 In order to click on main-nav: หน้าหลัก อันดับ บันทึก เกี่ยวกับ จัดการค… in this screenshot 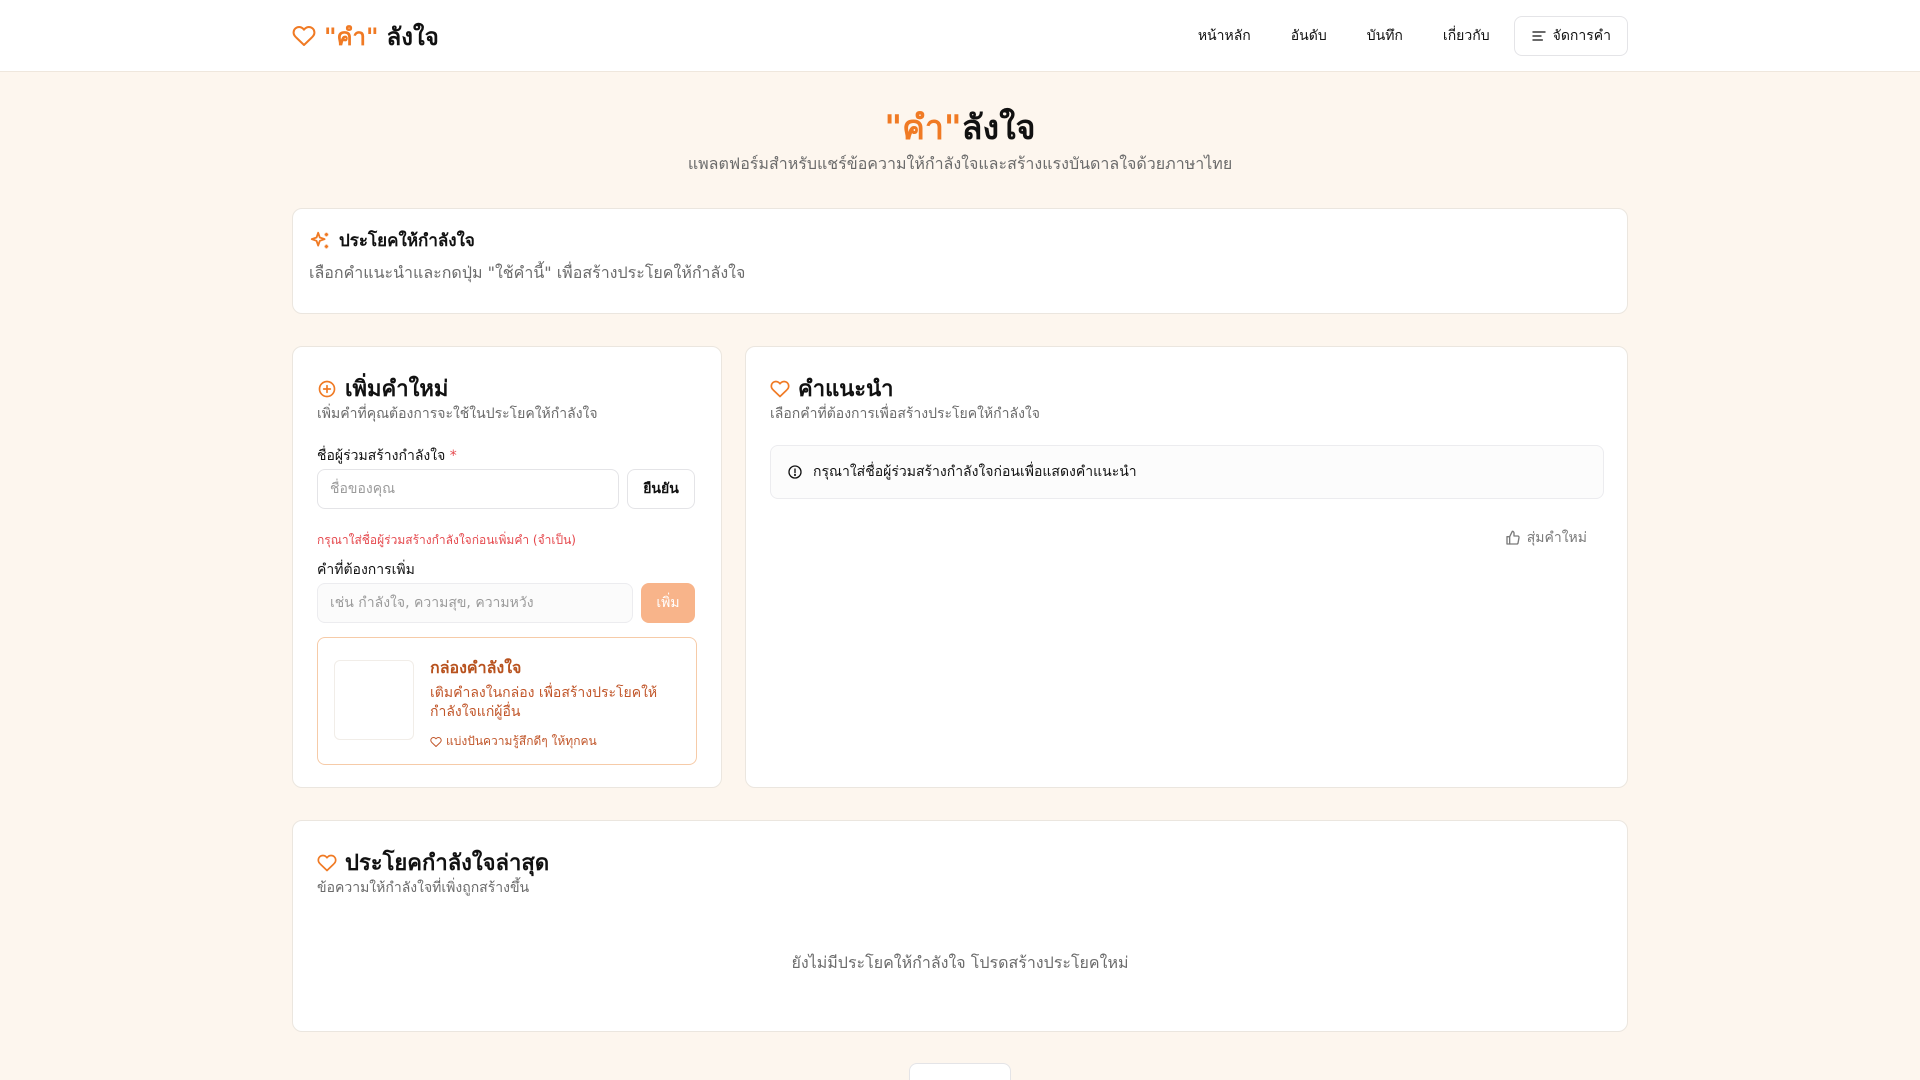, I will do `click(1403, 36)`.